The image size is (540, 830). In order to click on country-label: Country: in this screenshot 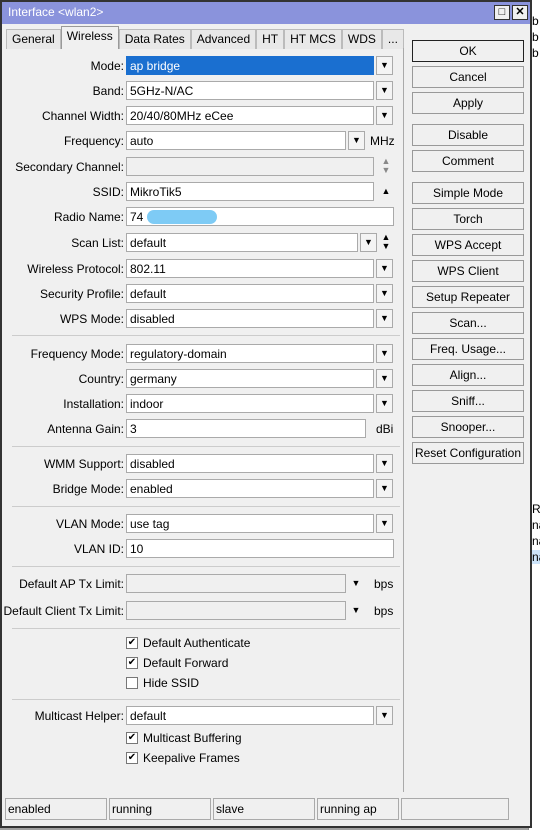, I will do `click(101, 379)`.